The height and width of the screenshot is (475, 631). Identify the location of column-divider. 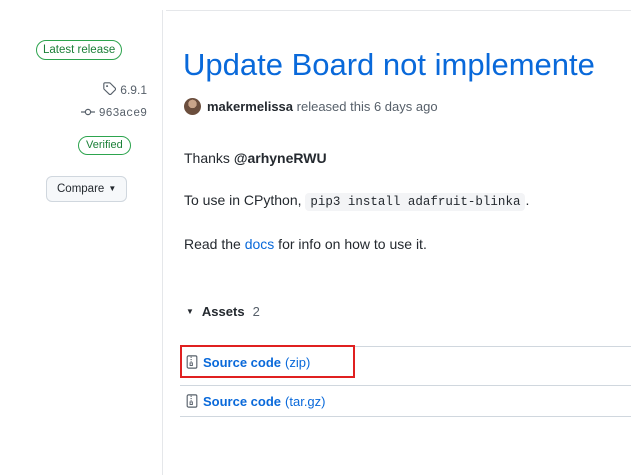
(162, 242).